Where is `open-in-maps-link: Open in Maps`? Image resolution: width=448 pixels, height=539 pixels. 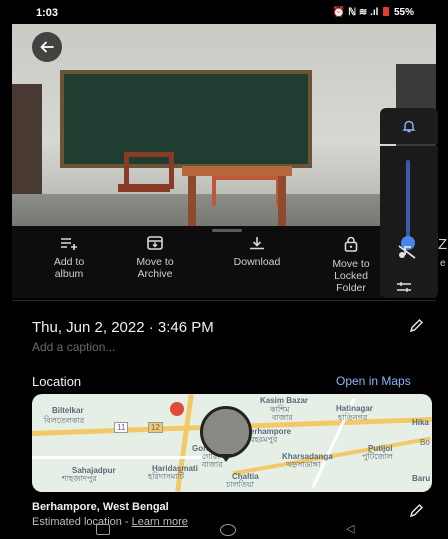
open-in-maps-link: Open in Maps is located at coordinates (373, 381).